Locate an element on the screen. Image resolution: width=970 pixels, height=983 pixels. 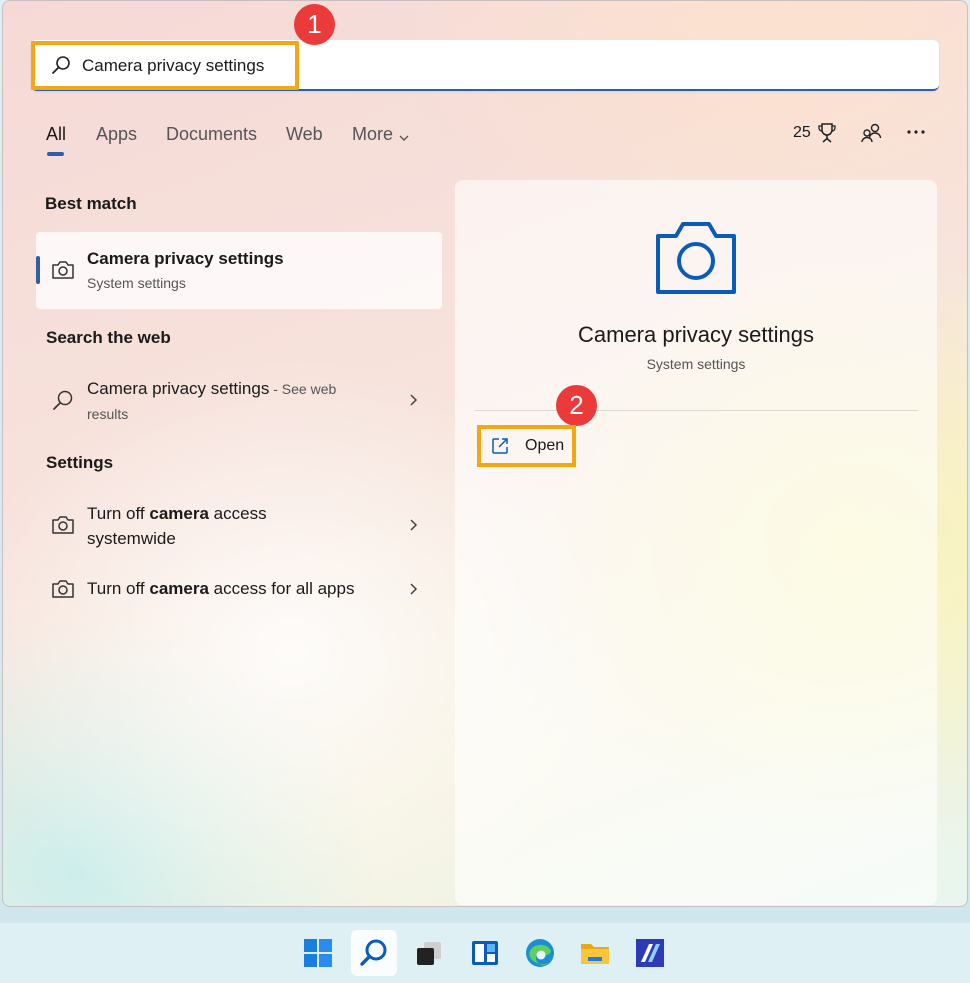
start-button is located at coordinates (318, 953).